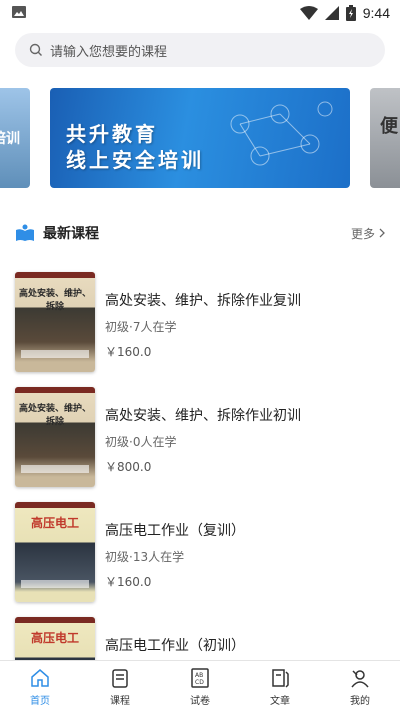  I want to click on exam-icon: ABCD, so click(200, 678).